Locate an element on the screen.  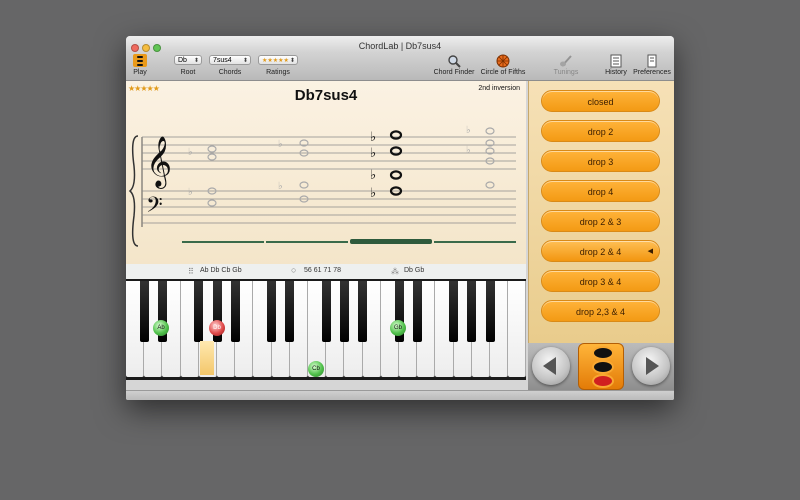
previous-button is located at coordinates (551, 366).